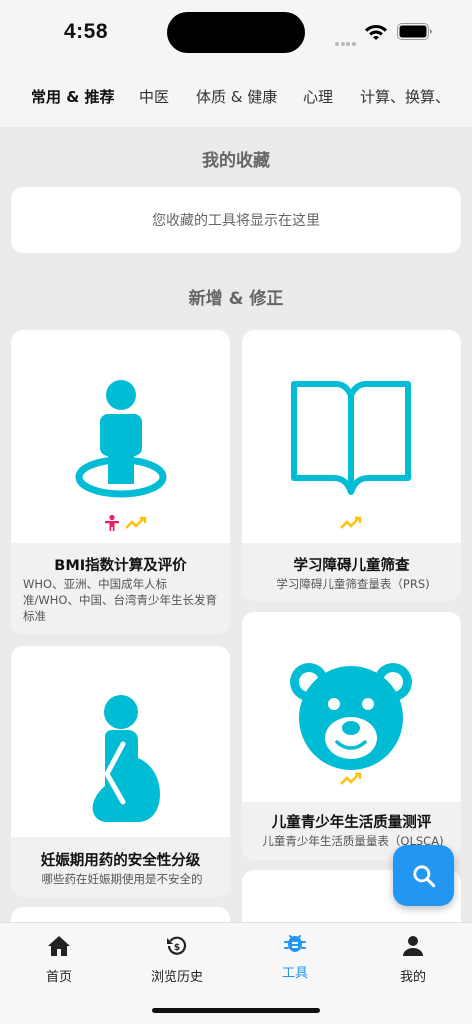  What do you see at coordinates (413, 959) in the screenshot?
I see `nav-profile: 我的` at bounding box center [413, 959].